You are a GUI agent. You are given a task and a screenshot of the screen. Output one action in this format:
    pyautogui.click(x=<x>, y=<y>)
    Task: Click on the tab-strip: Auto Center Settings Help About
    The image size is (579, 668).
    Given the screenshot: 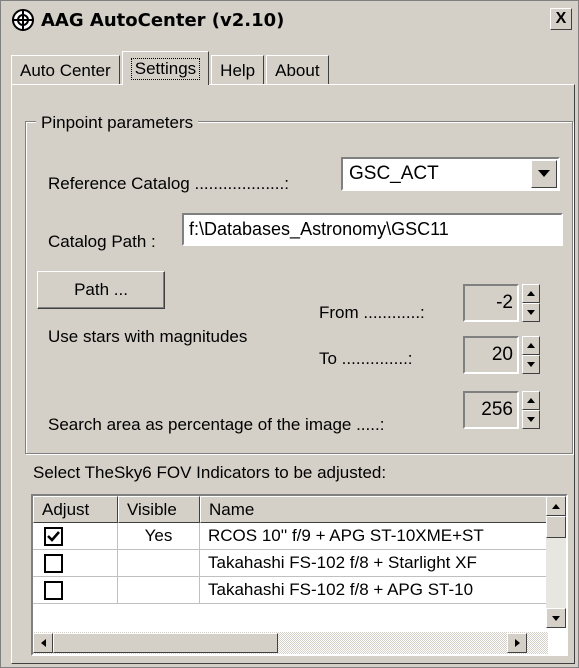 What is the action you would take?
    pyautogui.click(x=171, y=68)
    